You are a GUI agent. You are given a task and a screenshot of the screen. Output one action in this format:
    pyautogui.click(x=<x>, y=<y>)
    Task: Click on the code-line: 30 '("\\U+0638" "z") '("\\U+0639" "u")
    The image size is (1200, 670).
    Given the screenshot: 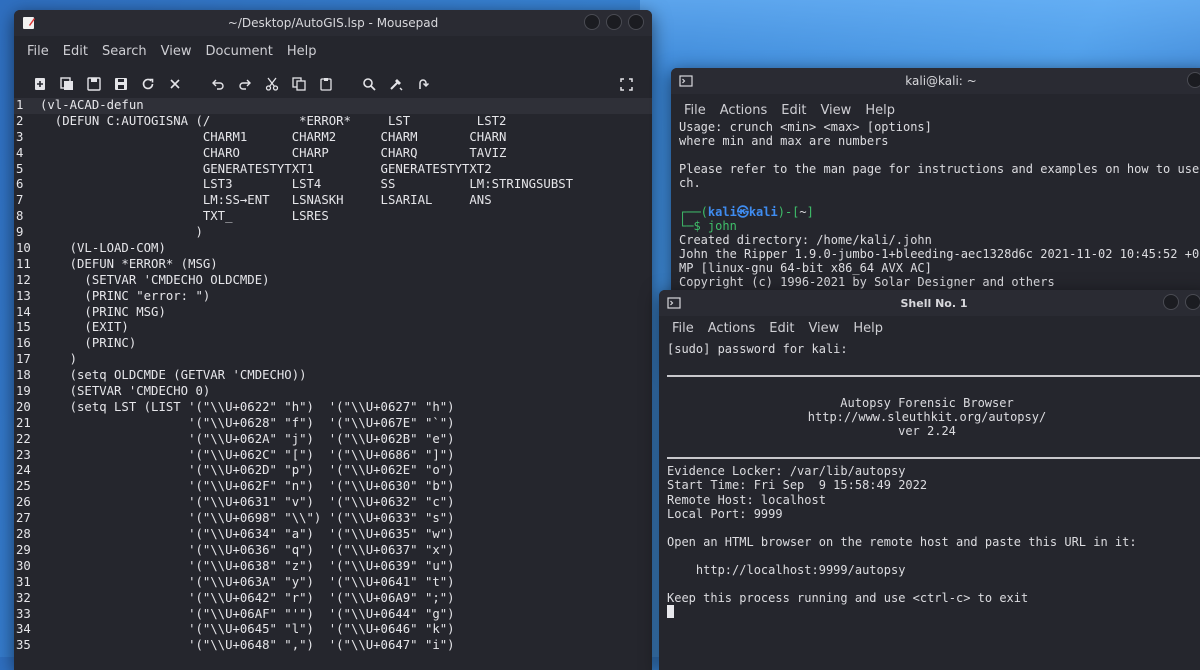 What is the action you would take?
    pyautogui.click(x=333, y=567)
    